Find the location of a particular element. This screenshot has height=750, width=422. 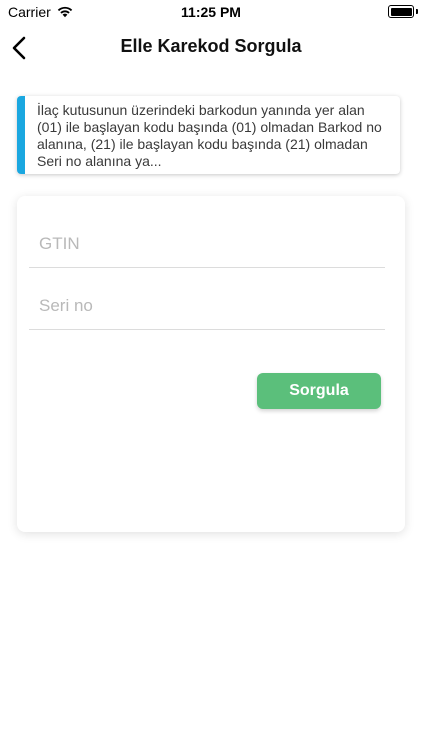

page-title: Elle Karekod Sorgula is located at coordinates (211, 46).